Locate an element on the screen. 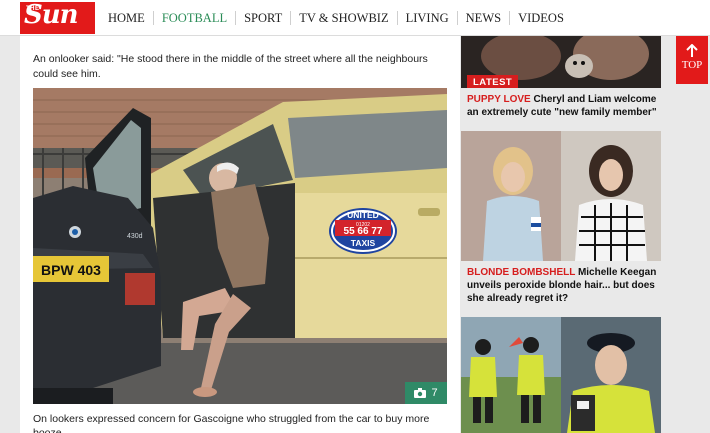  kicker-puppy-love: PUPPY LOVE is located at coordinates (499, 99).